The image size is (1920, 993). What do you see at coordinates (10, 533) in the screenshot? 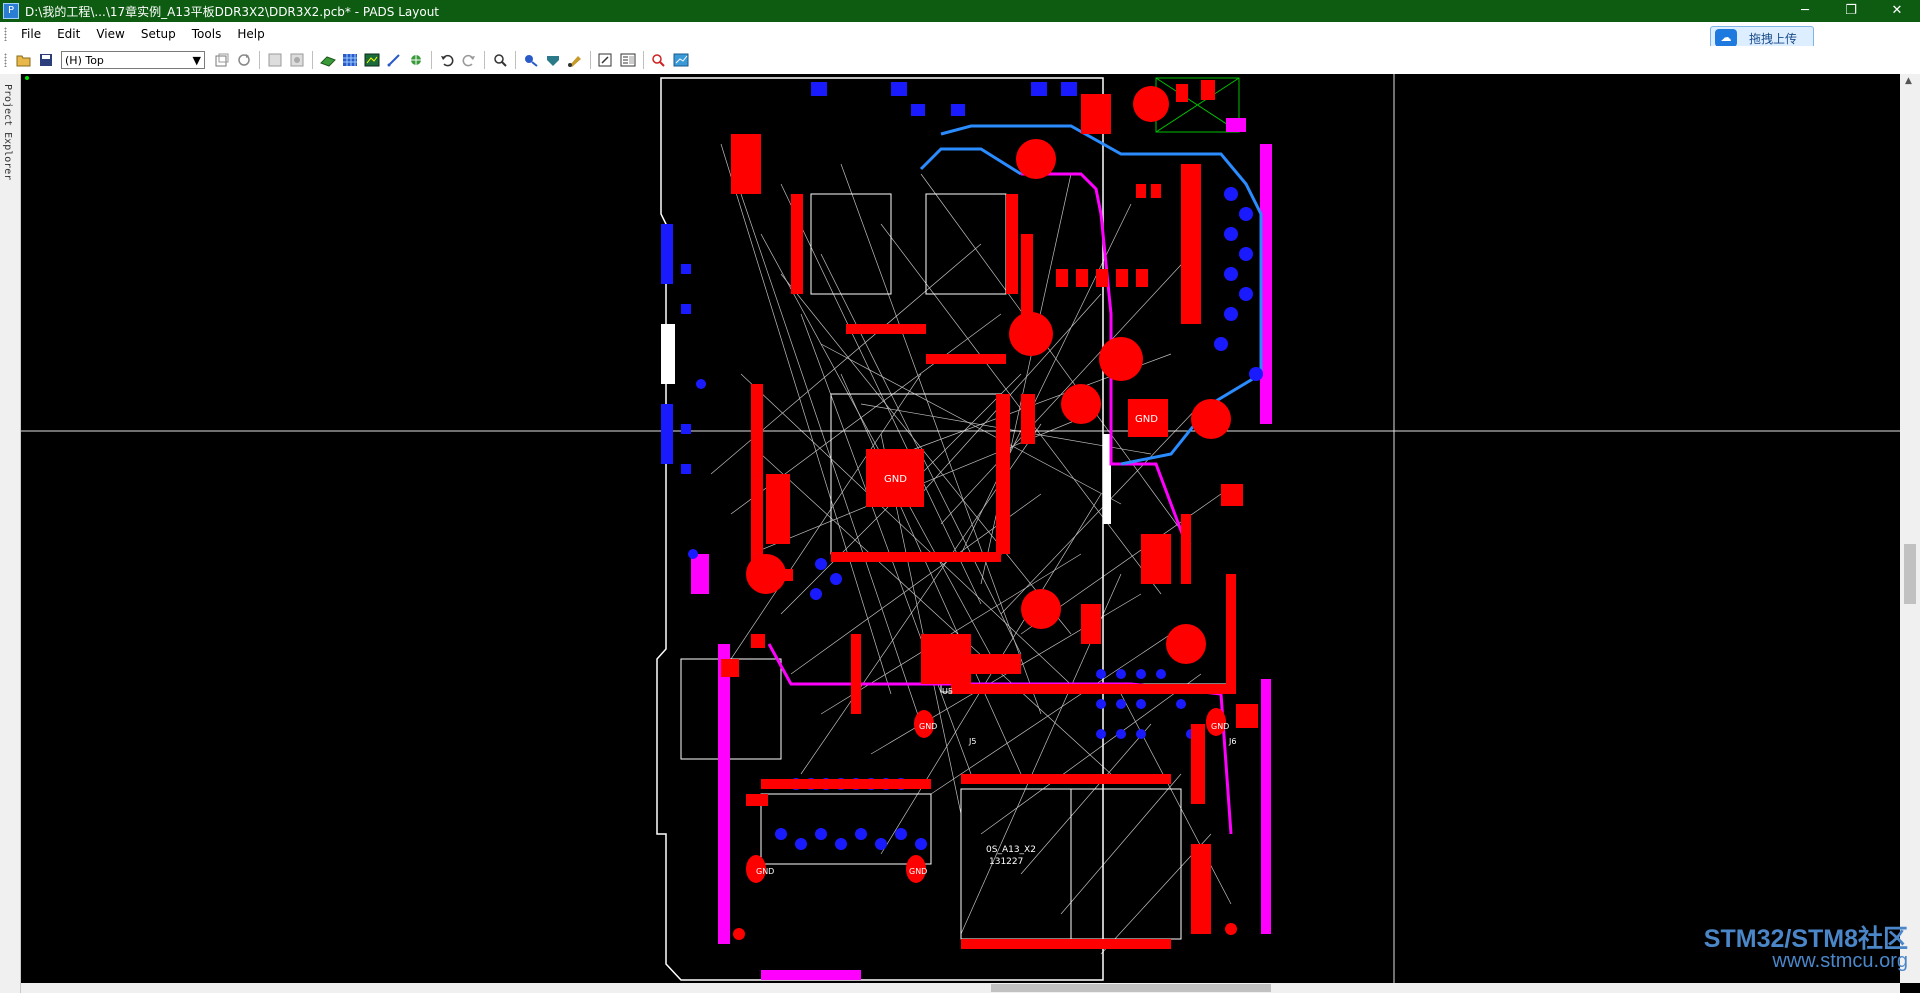
I see `project-explorer-panel: Project Explorer` at bounding box center [10, 533].